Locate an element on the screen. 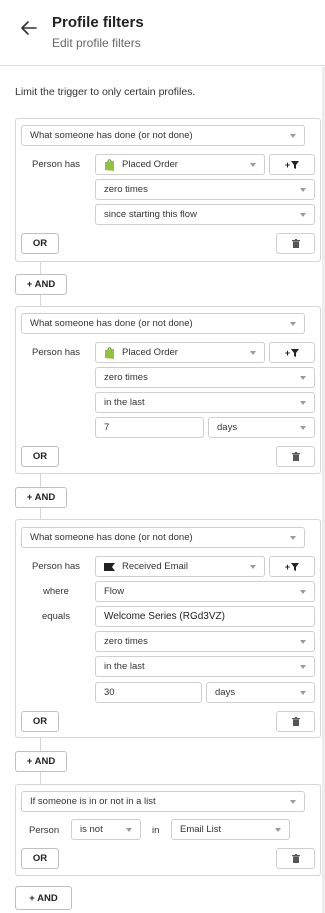 The width and height of the screenshot is (325, 913). condition-type-select: If someone is in or not in a list is located at coordinates (163, 801).